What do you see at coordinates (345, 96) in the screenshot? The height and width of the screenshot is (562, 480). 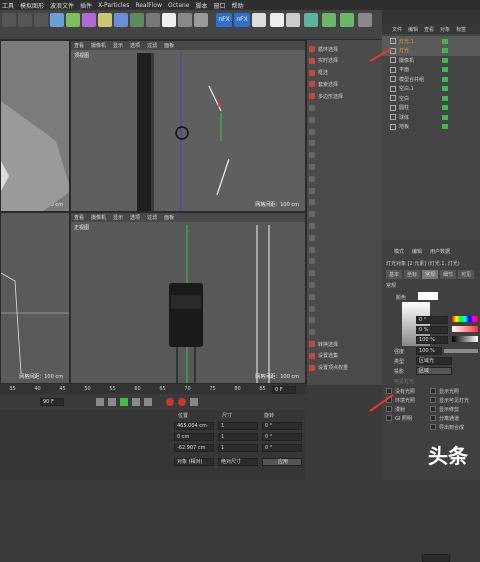 I see `menu-item: 多边形选择` at bounding box center [345, 96].